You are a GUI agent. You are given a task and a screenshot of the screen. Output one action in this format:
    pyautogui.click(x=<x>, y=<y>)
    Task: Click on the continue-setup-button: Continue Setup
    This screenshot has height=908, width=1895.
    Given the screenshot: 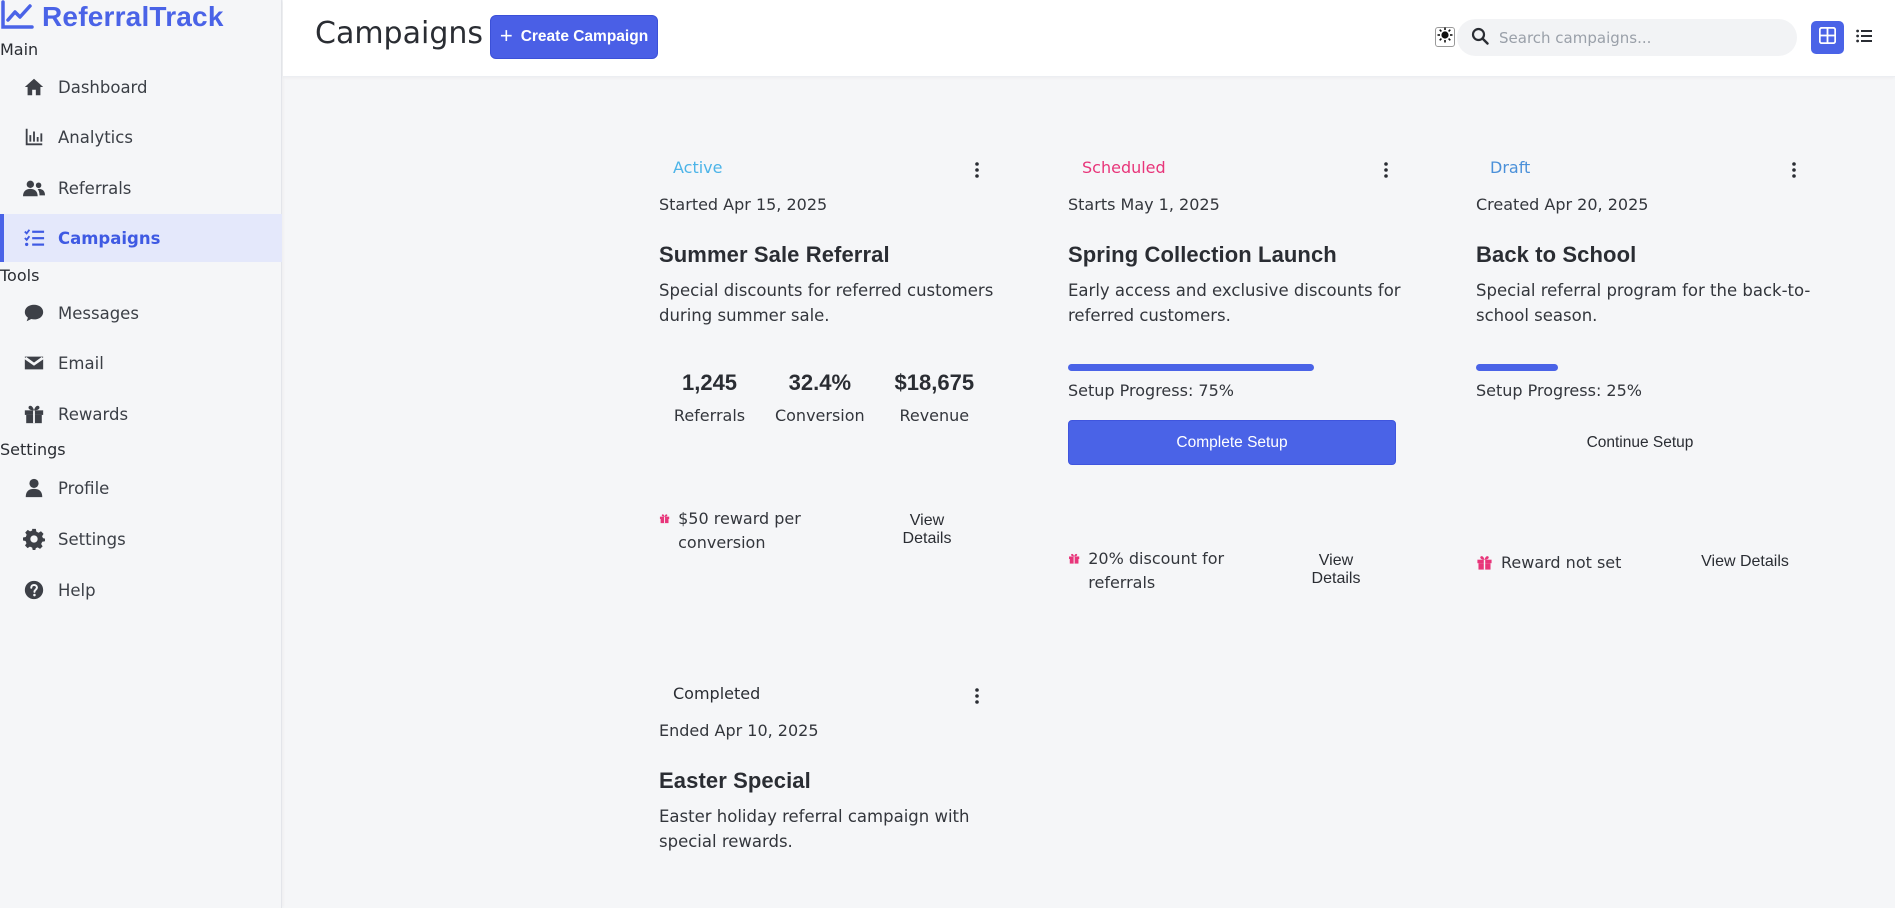 What is the action you would take?
    pyautogui.click(x=1640, y=442)
    